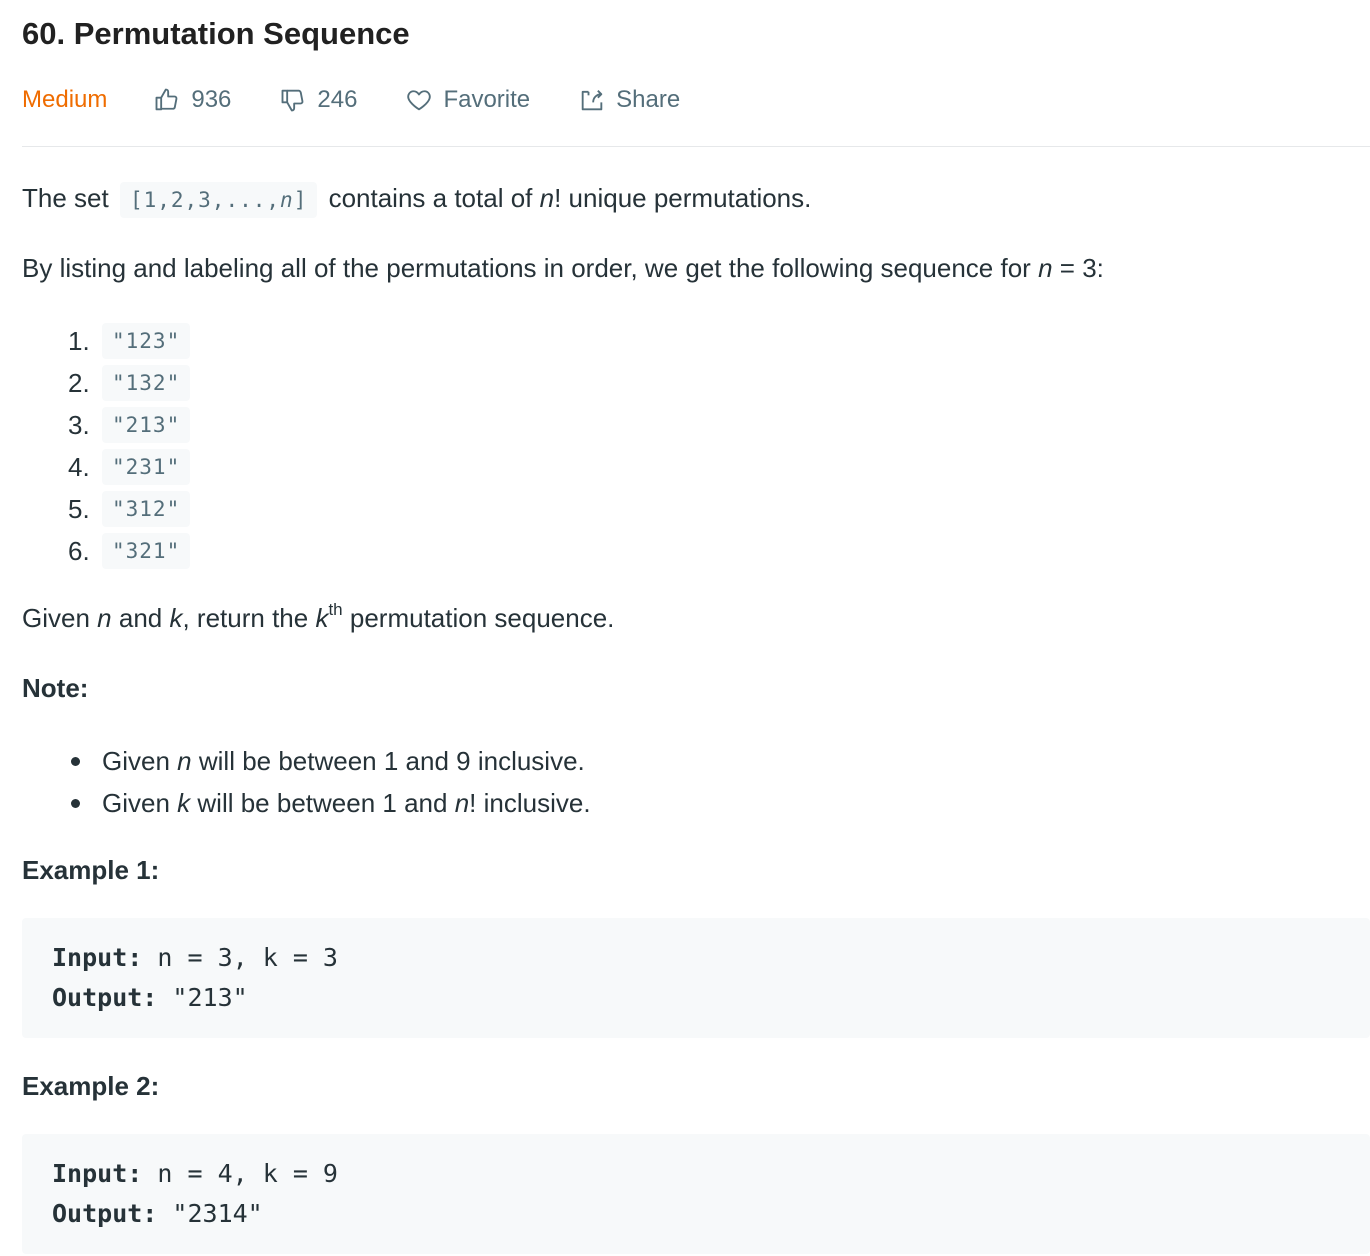 This screenshot has width=1370, height=1256. I want to click on share-label: Share, so click(648, 99).